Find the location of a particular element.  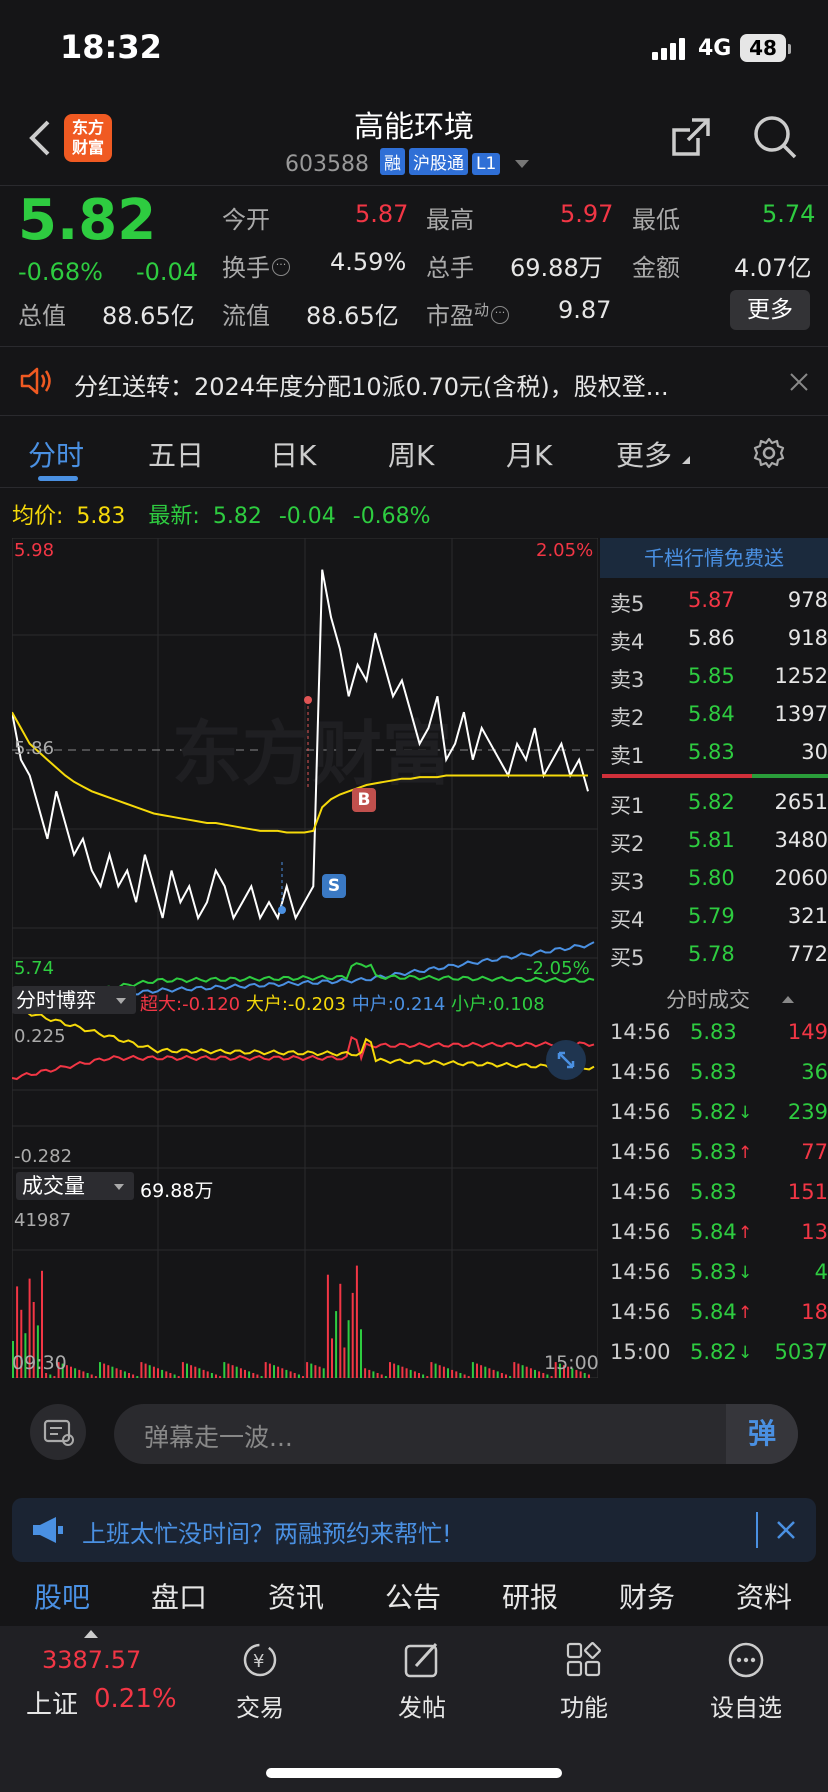

post-nav: 发帖 is located at coordinates (422, 1685).